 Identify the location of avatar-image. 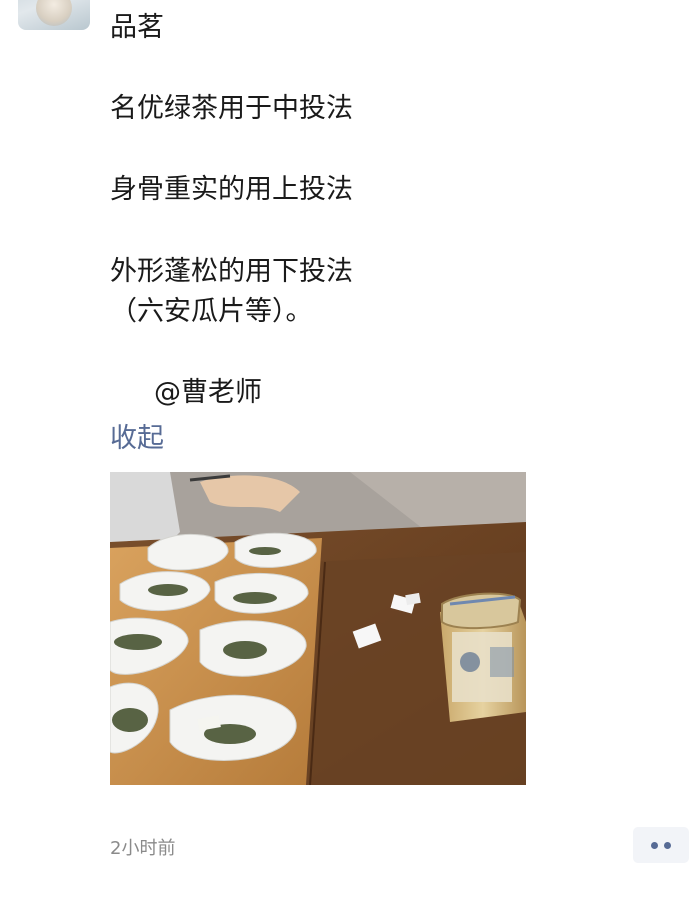
(54, 13).